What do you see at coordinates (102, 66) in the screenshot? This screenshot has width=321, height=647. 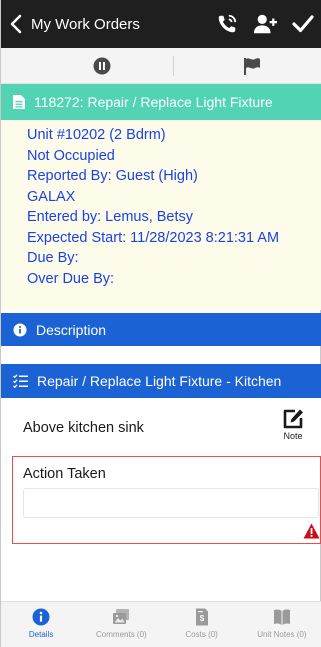 I see `pause-icon` at bounding box center [102, 66].